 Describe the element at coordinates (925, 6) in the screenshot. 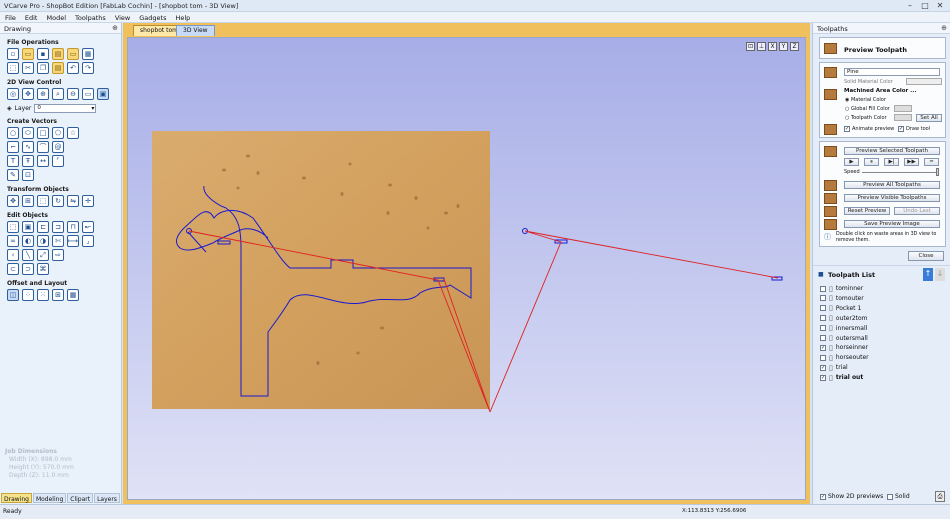

I see `maximize-button: □` at that location.